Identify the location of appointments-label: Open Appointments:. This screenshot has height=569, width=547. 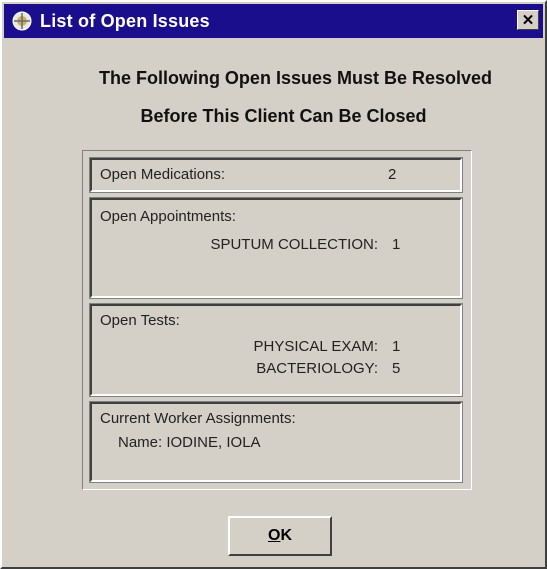
(168, 216).